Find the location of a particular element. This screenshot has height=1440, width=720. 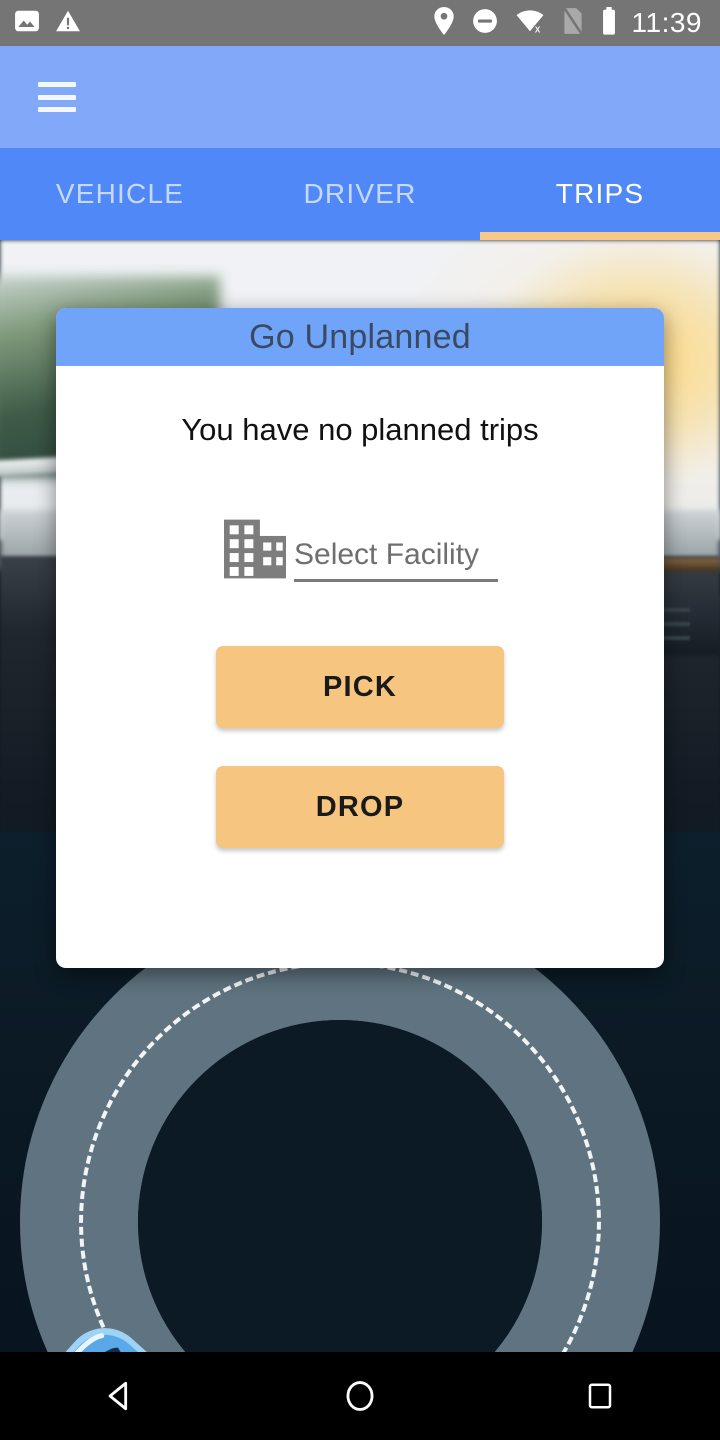

dialog-message: You have no planned trips is located at coordinates (360, 429).